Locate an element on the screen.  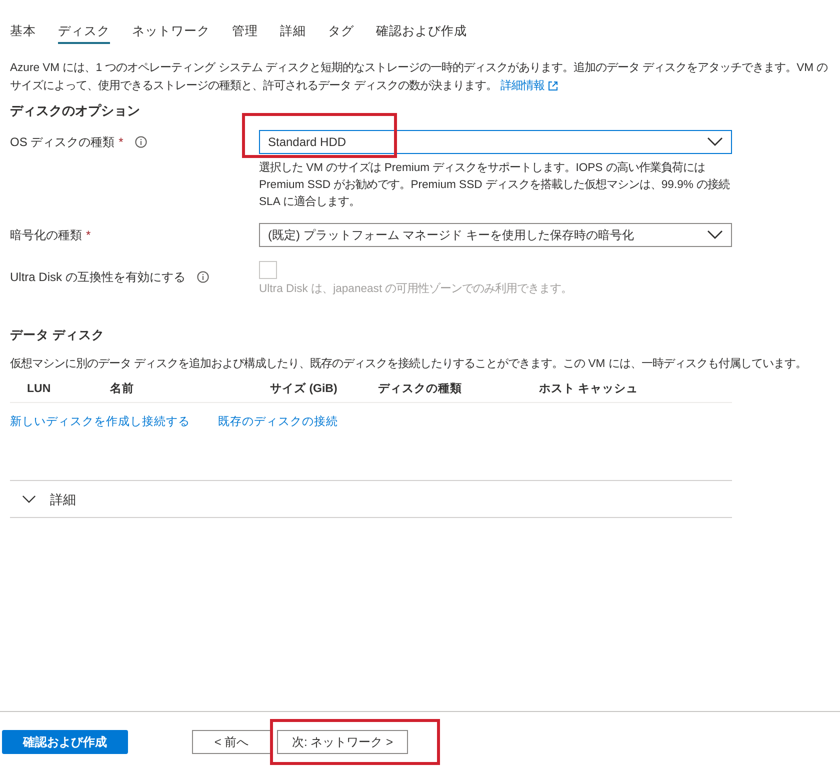
column-header: 名前 is located at coordinates (122, 389).